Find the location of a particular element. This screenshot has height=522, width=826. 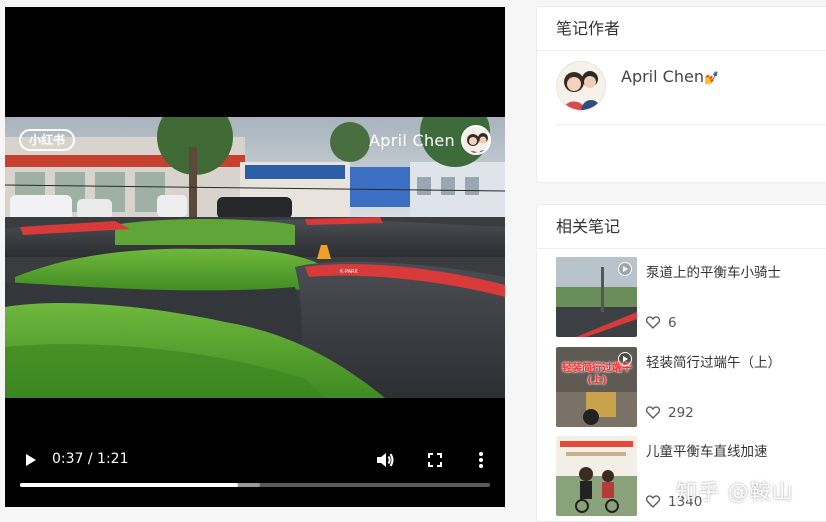

author-name: April Chen💅 is located at coordinates (670, 76).